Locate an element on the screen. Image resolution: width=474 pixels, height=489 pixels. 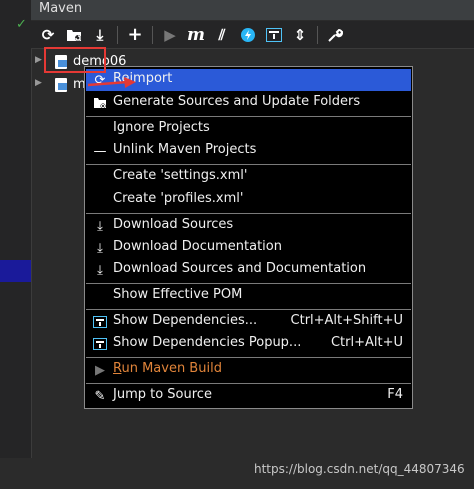
menu-item-label: Create 'profiles.xml' is located at coordinates (178, 198).